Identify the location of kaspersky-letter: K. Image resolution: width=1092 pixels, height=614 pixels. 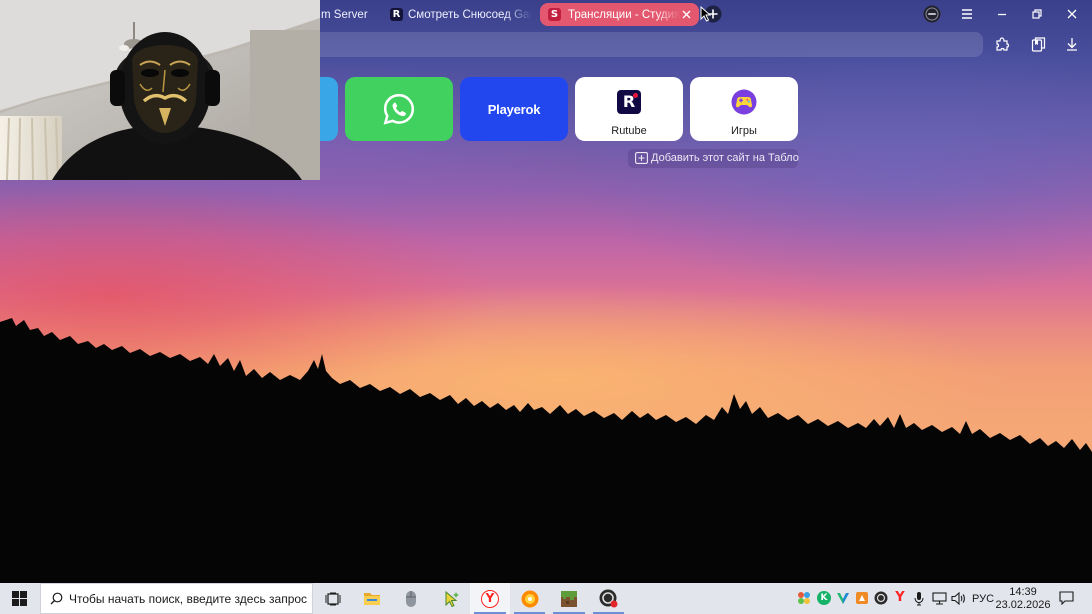
(824, 598).